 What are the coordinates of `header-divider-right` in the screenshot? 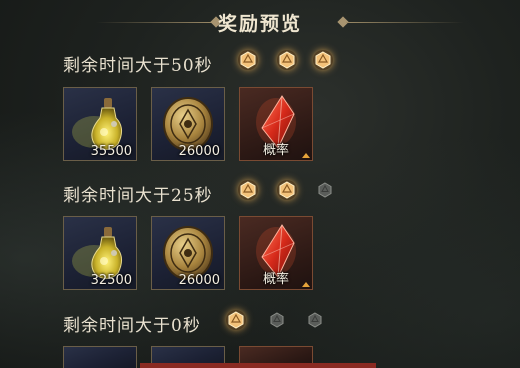 It's located at (405, 22).